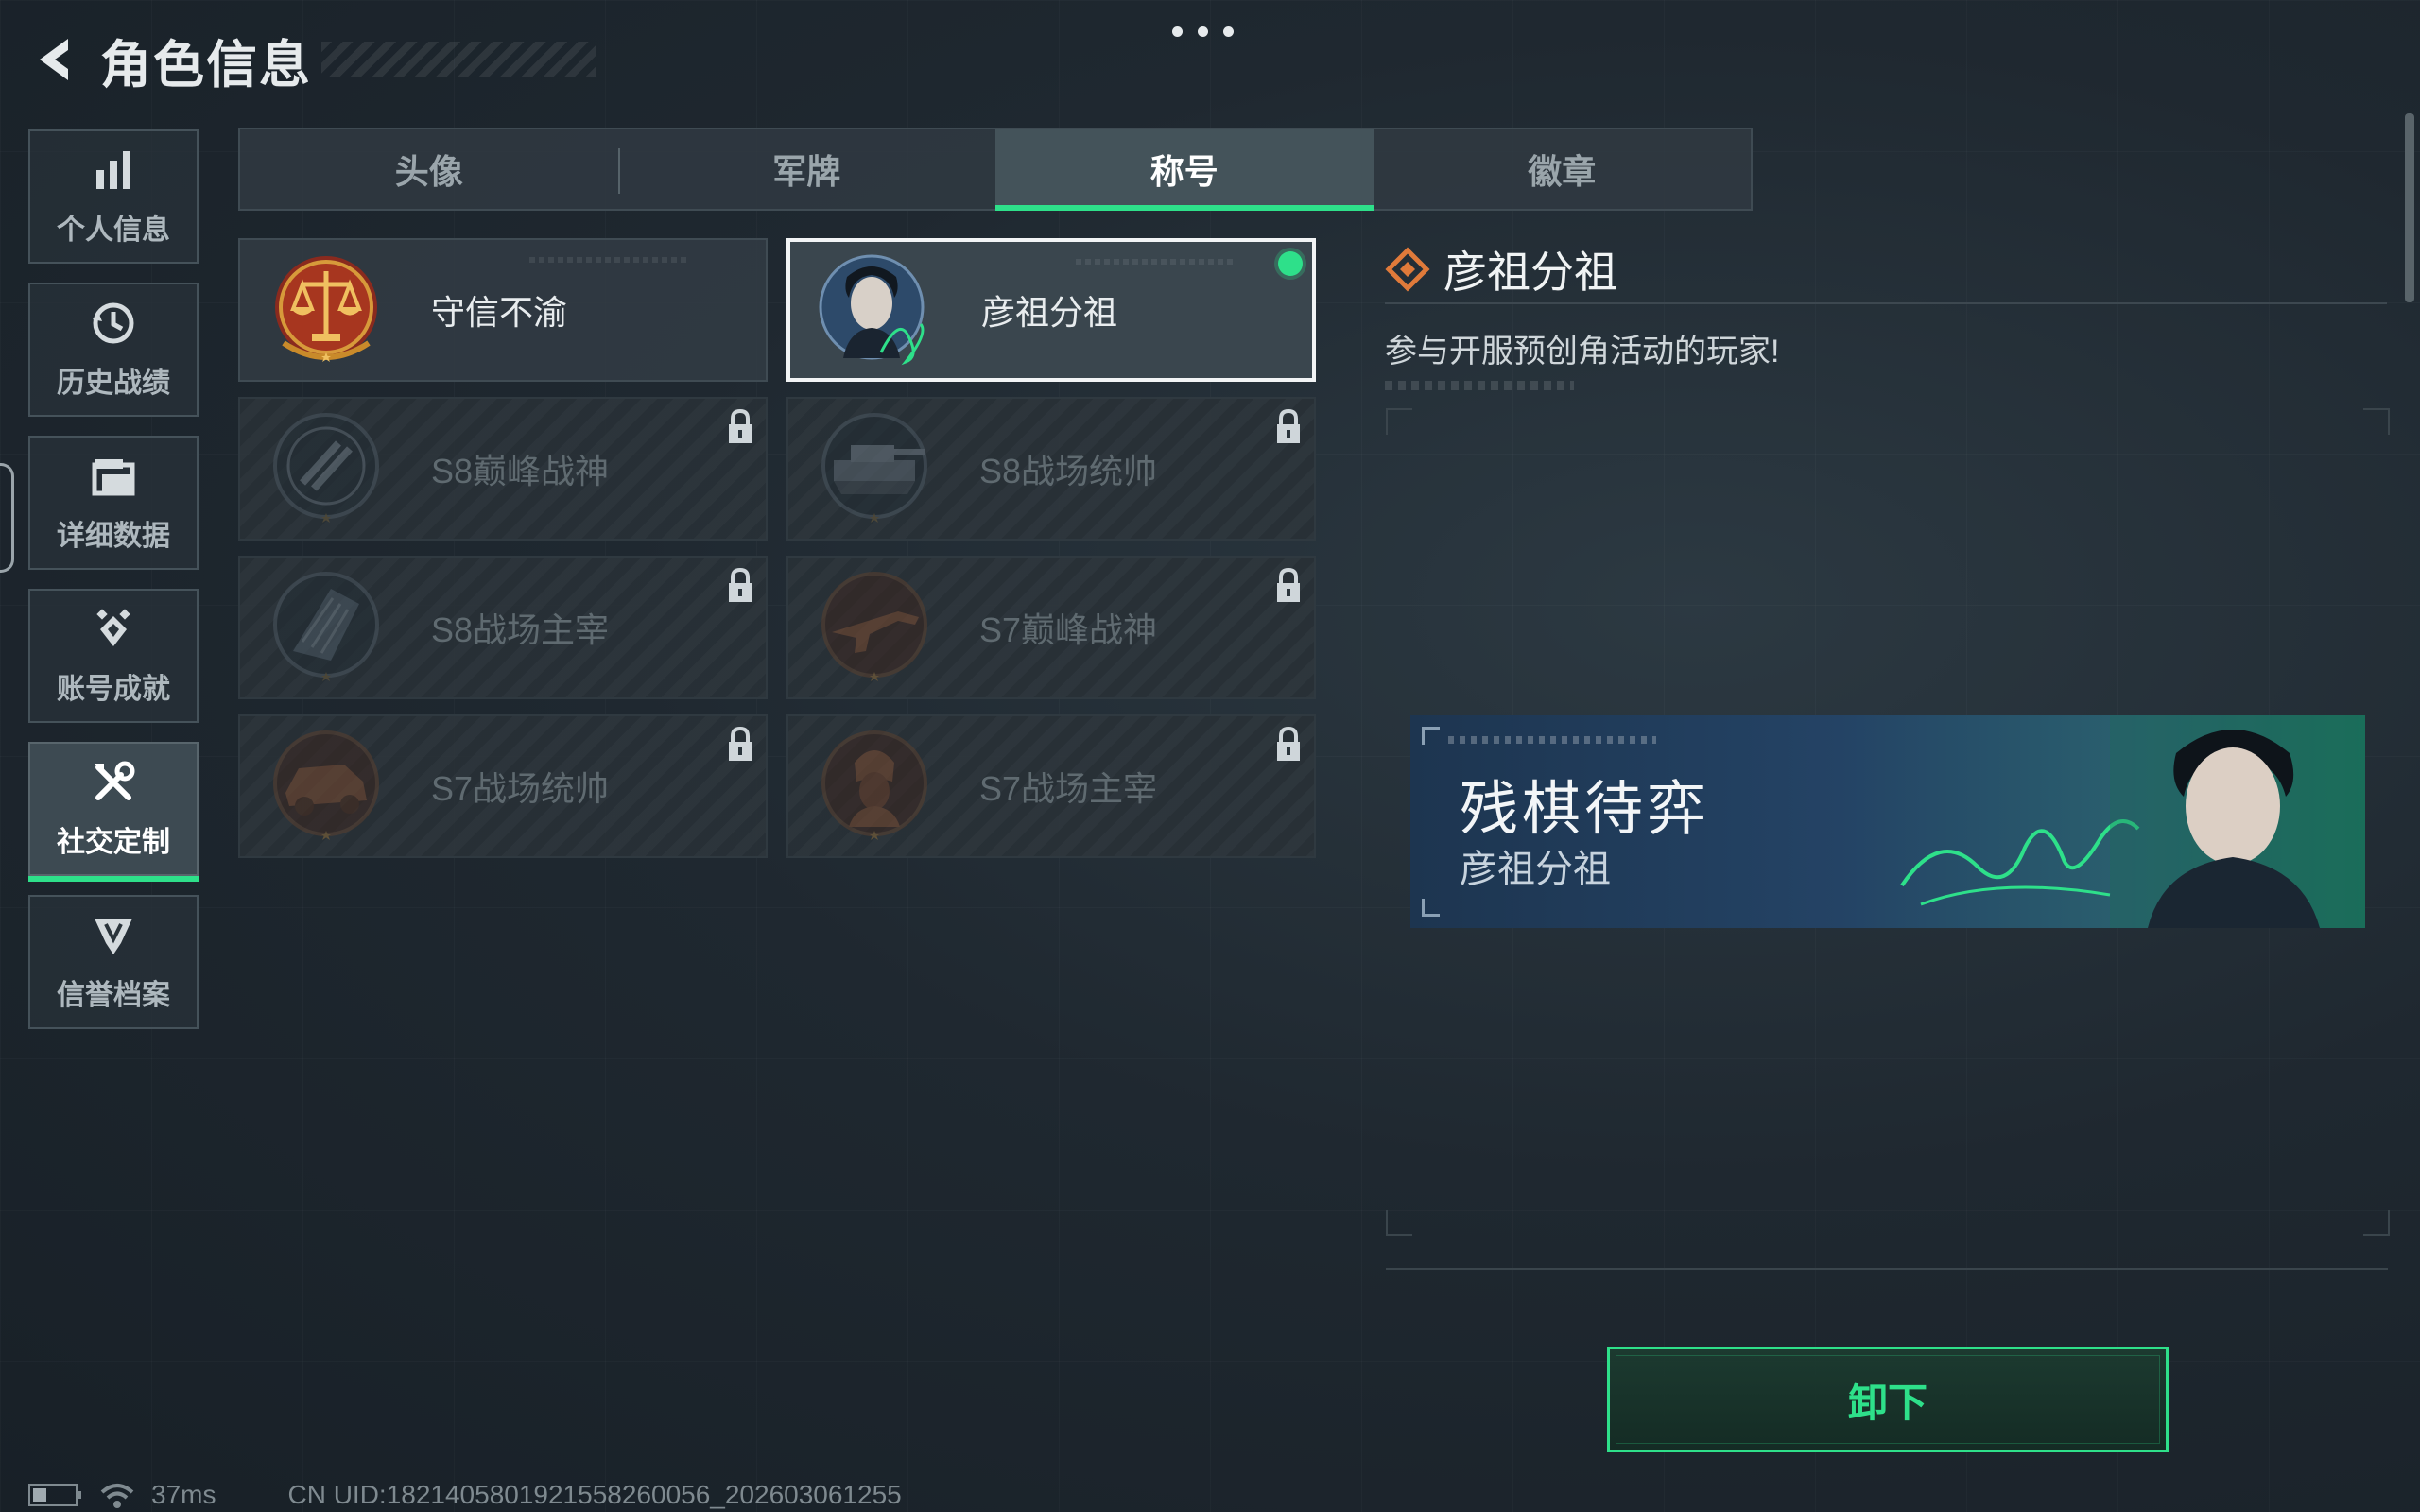  I want to click on credit-shield-icon, so click(113, 936).